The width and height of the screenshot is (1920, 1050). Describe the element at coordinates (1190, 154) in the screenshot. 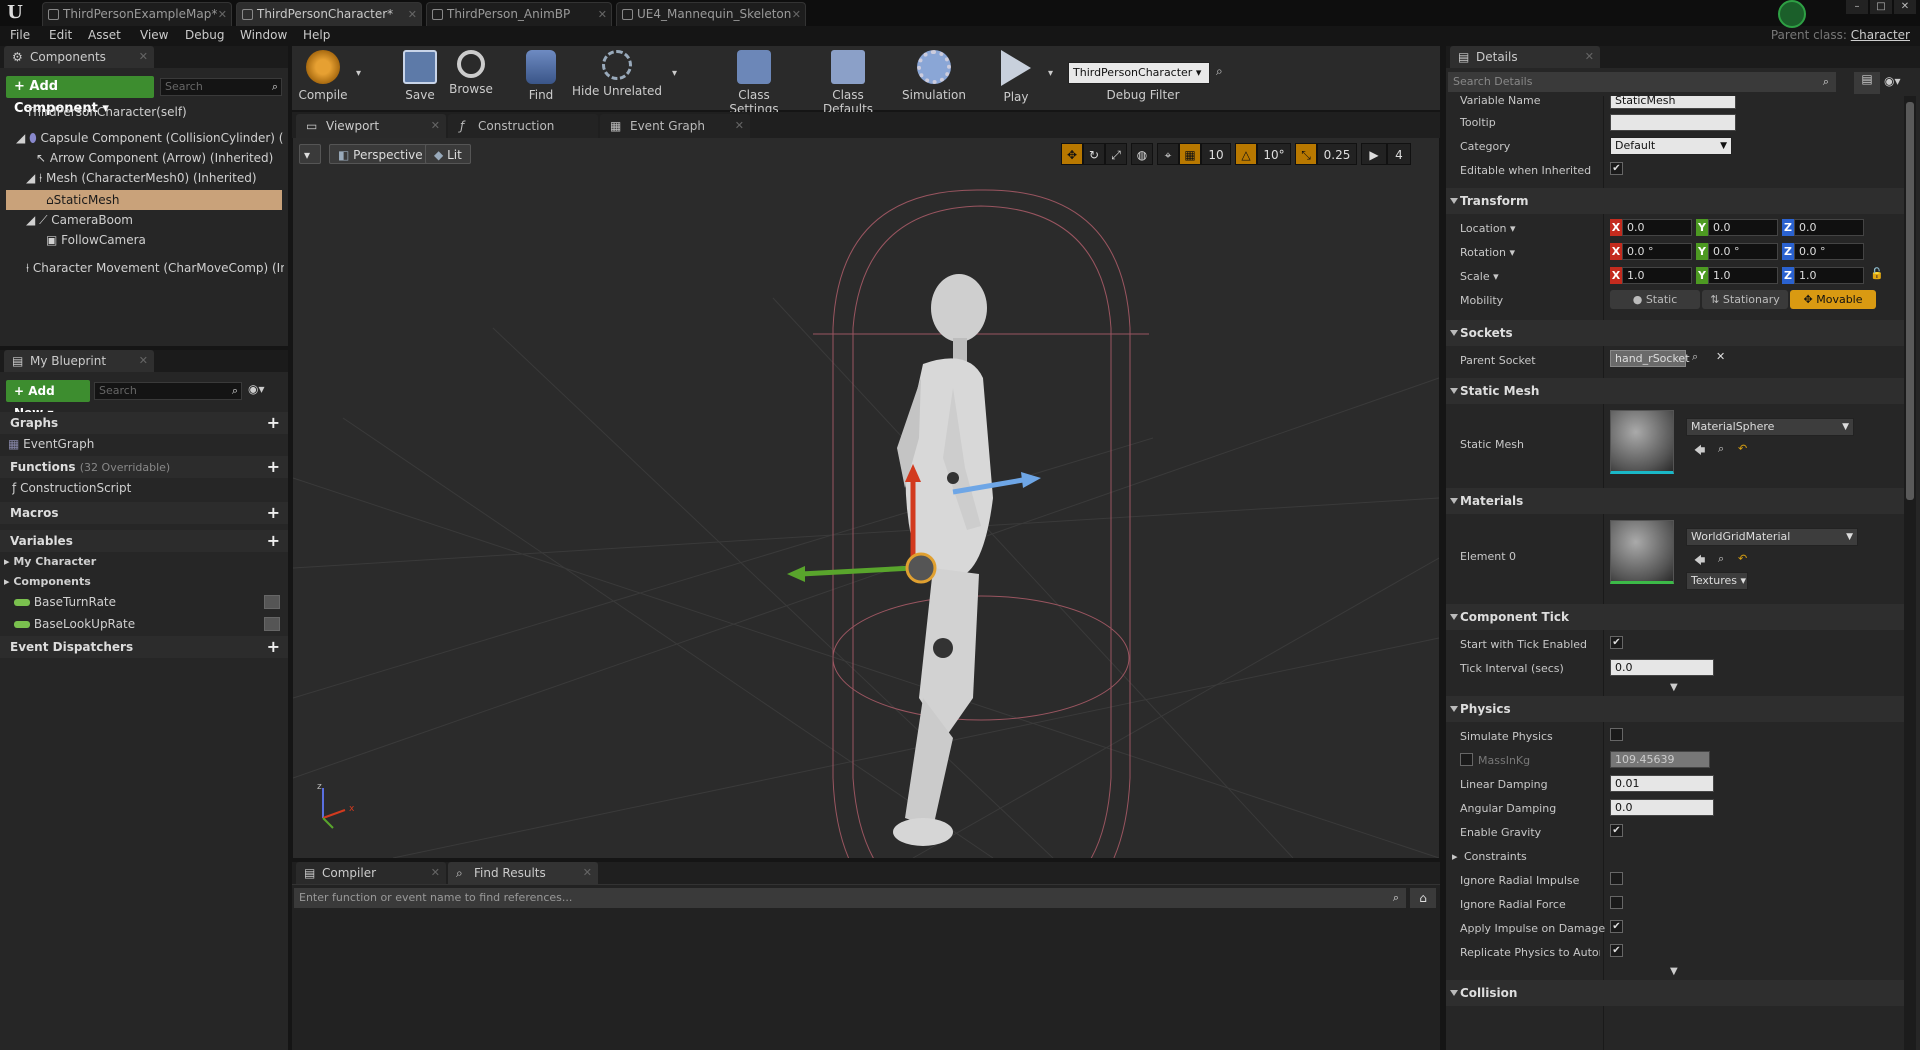

I see `grid-snap-icon: ▦` at that location.